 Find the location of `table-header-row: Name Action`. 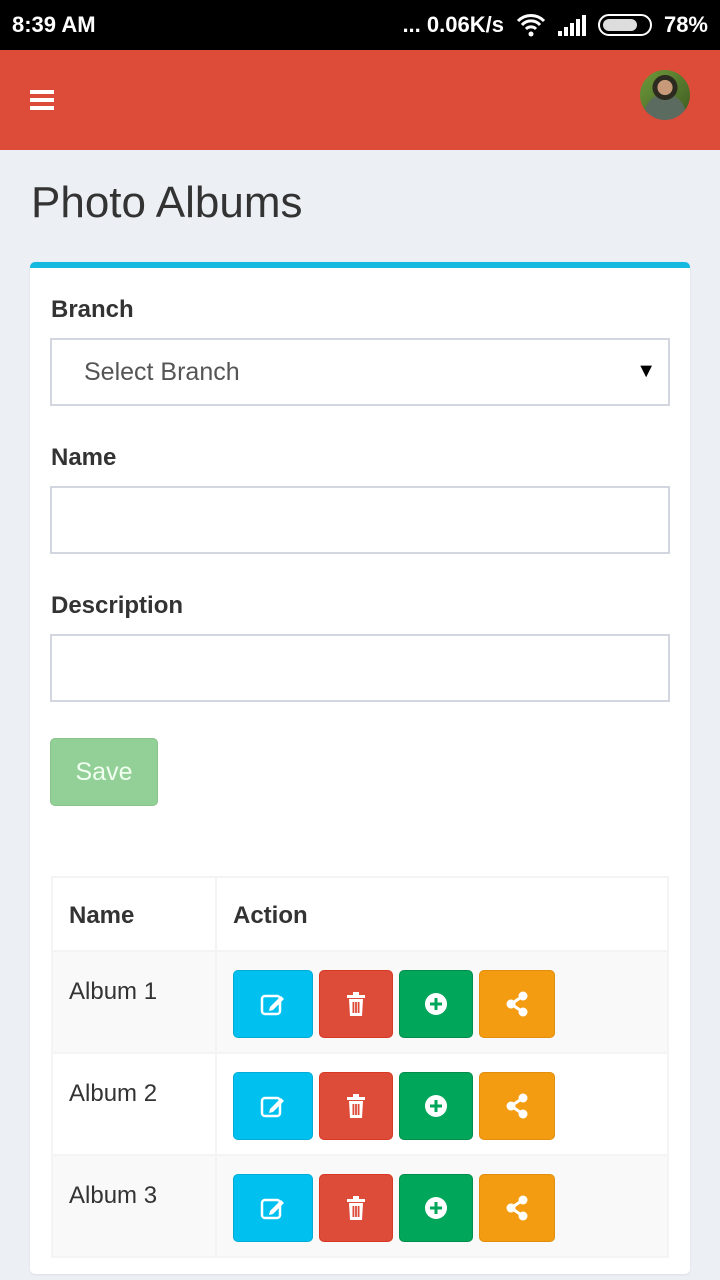

table-header-row: Name Action is located at coordinates (360, 914).